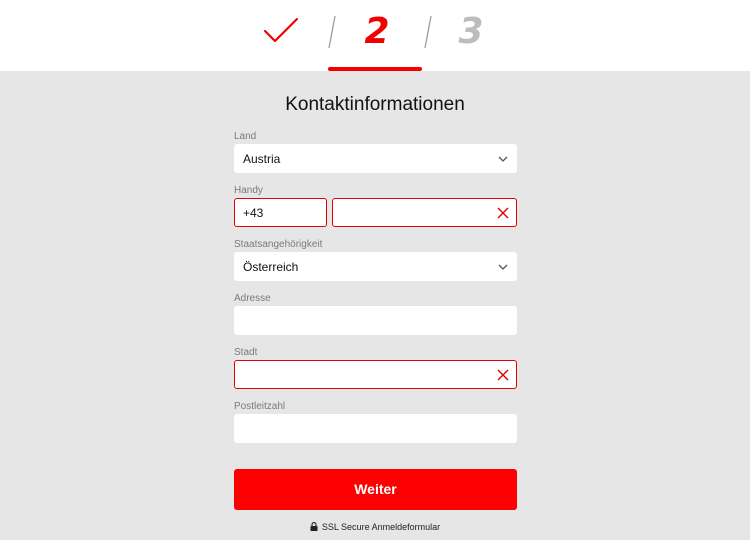  I want to click on step-indicator: 2 3, so click(375, 35).